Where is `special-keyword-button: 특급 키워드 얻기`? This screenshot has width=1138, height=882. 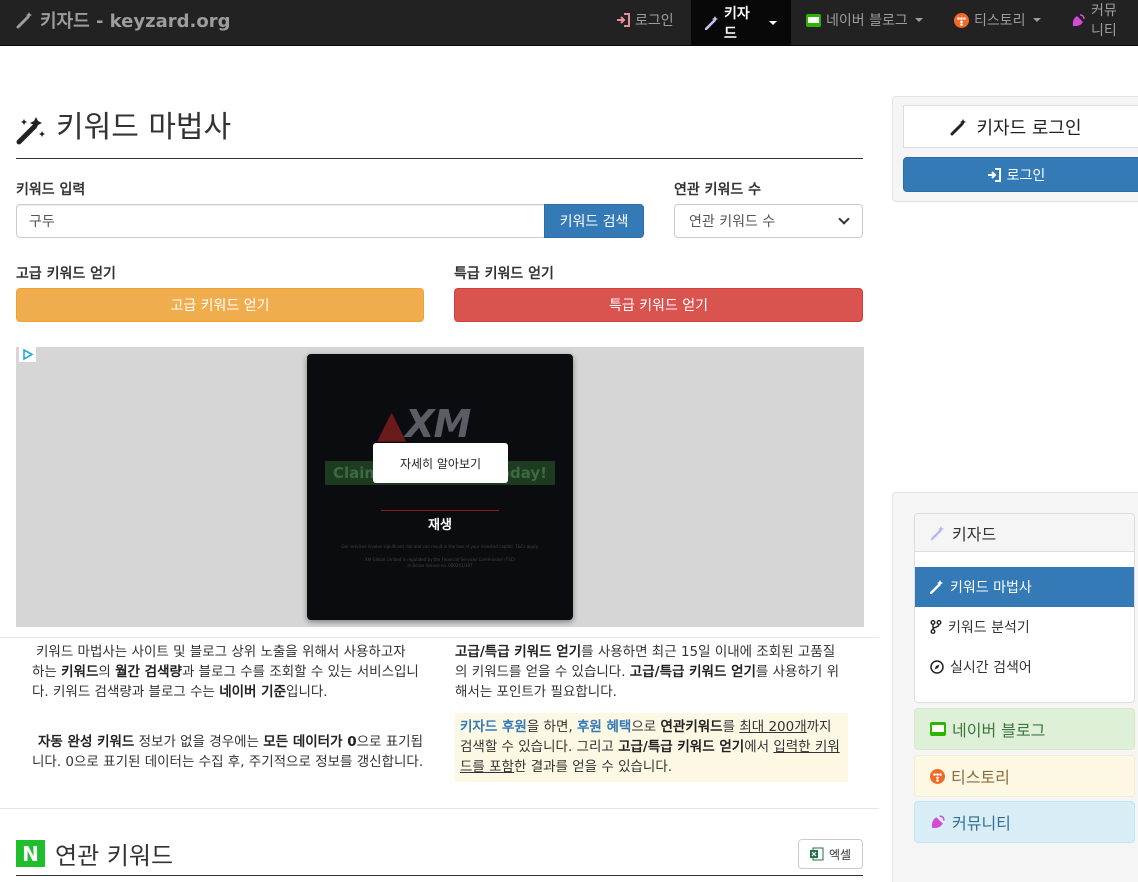
special-keyword-button: 특급 키워드 얻기 is located at coordinates (658, 305).